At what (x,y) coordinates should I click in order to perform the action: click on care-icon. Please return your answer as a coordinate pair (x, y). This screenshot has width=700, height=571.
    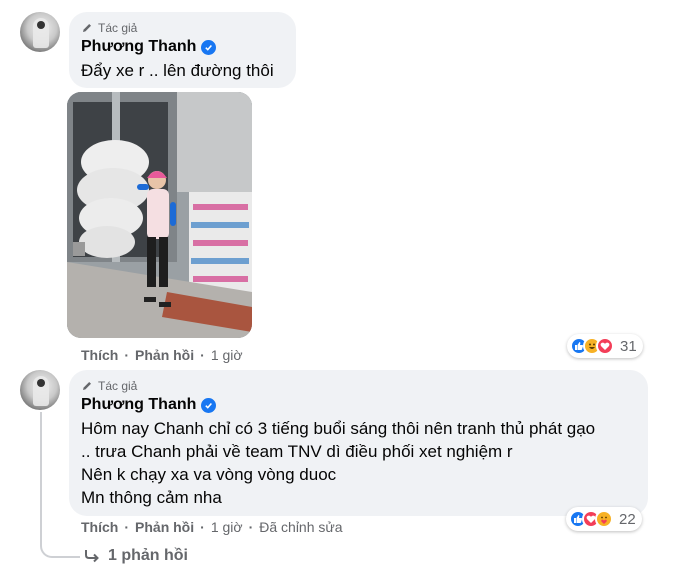
    Looking at the image, I should click on (604, 519).